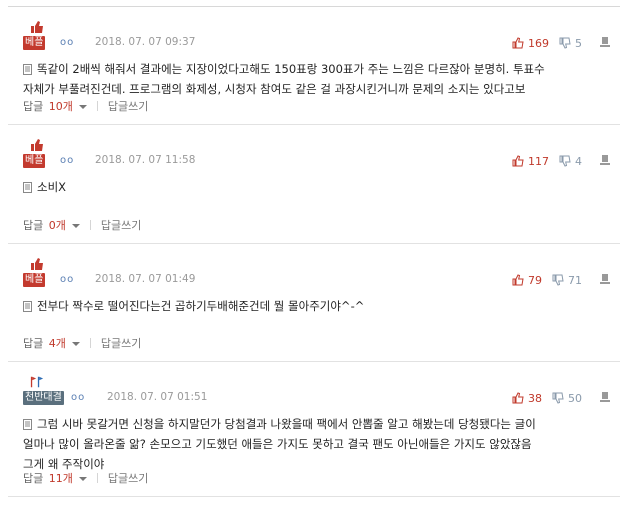 This screenshot has height=520, width=628. Describe the element at coordinates (57, 343) in the screenshot. I see `reply-count: 4개` at that location.